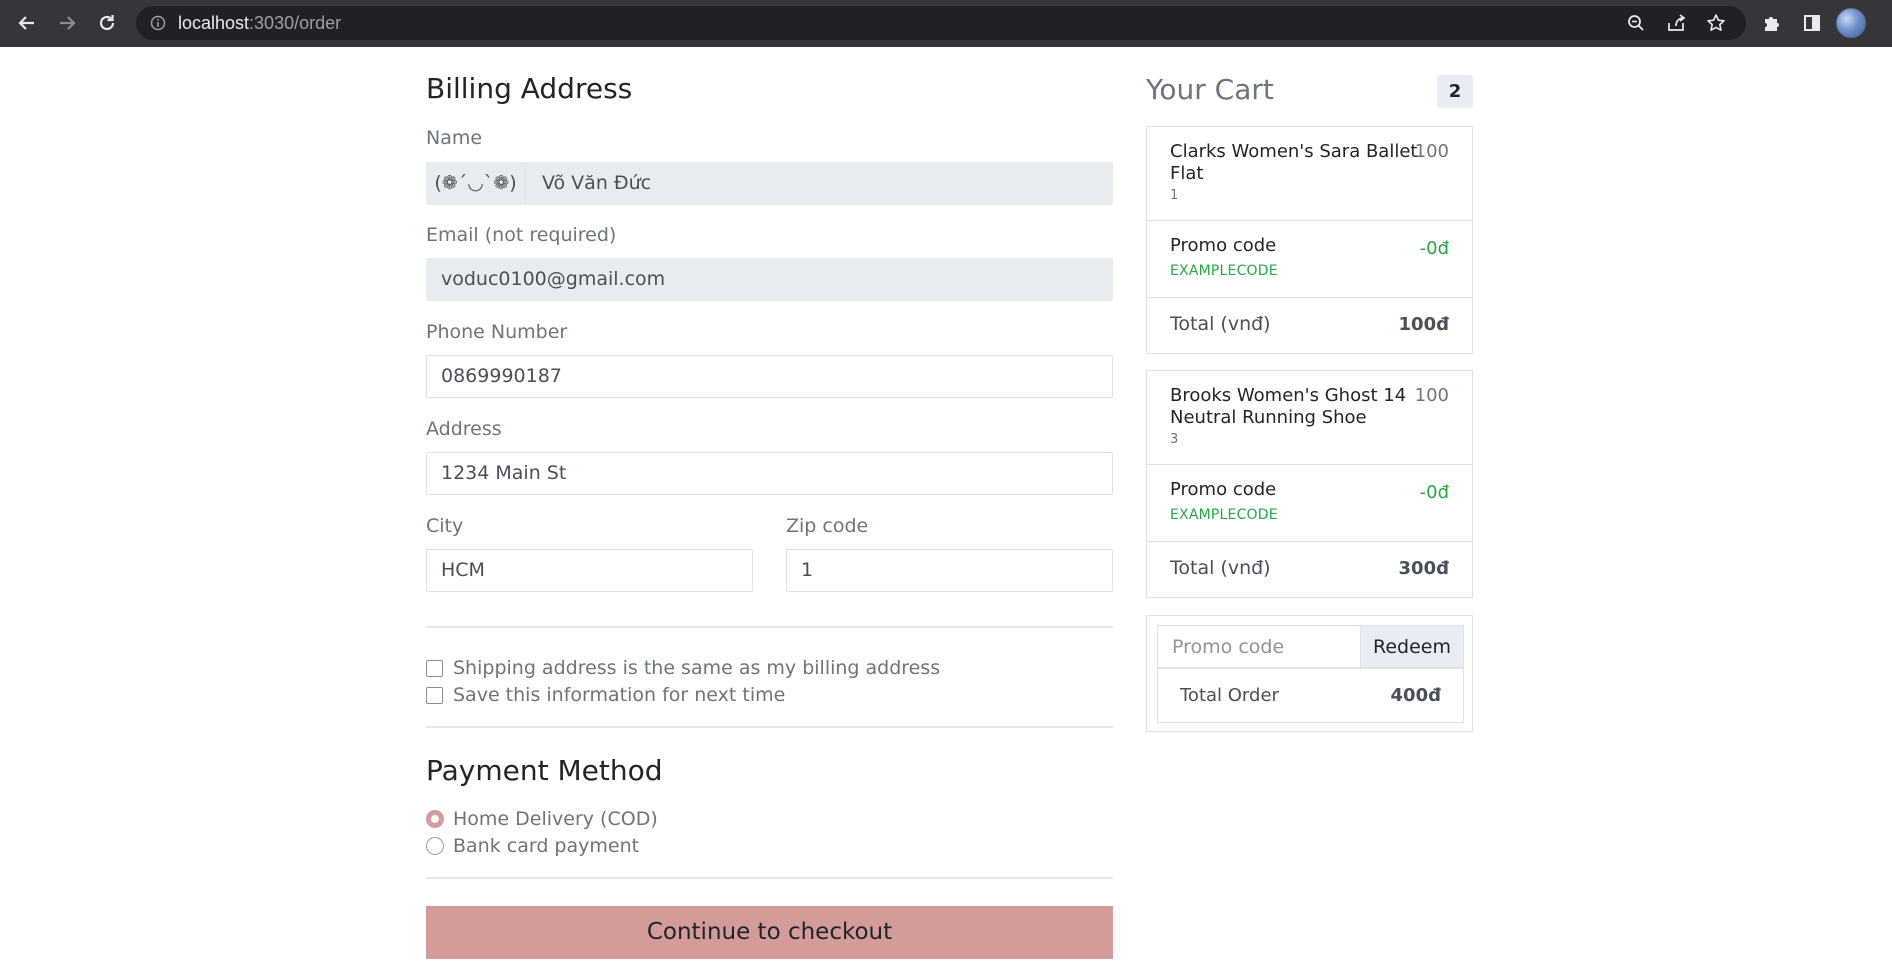 This screenshot has height=975, width=1892. I want to click on side-panel-button, so click(1812, 23).